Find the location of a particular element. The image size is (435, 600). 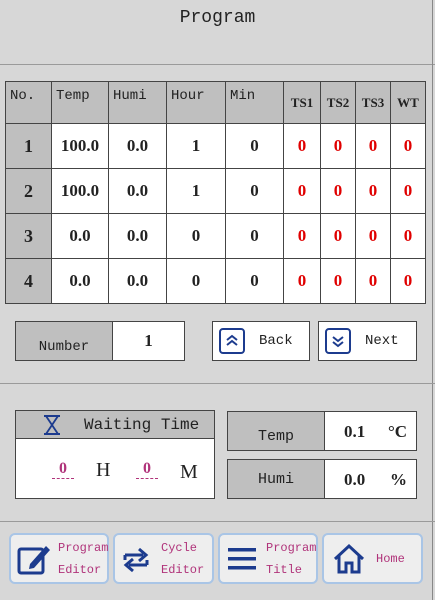

back-button: Back is located at coordinates (261, 341).